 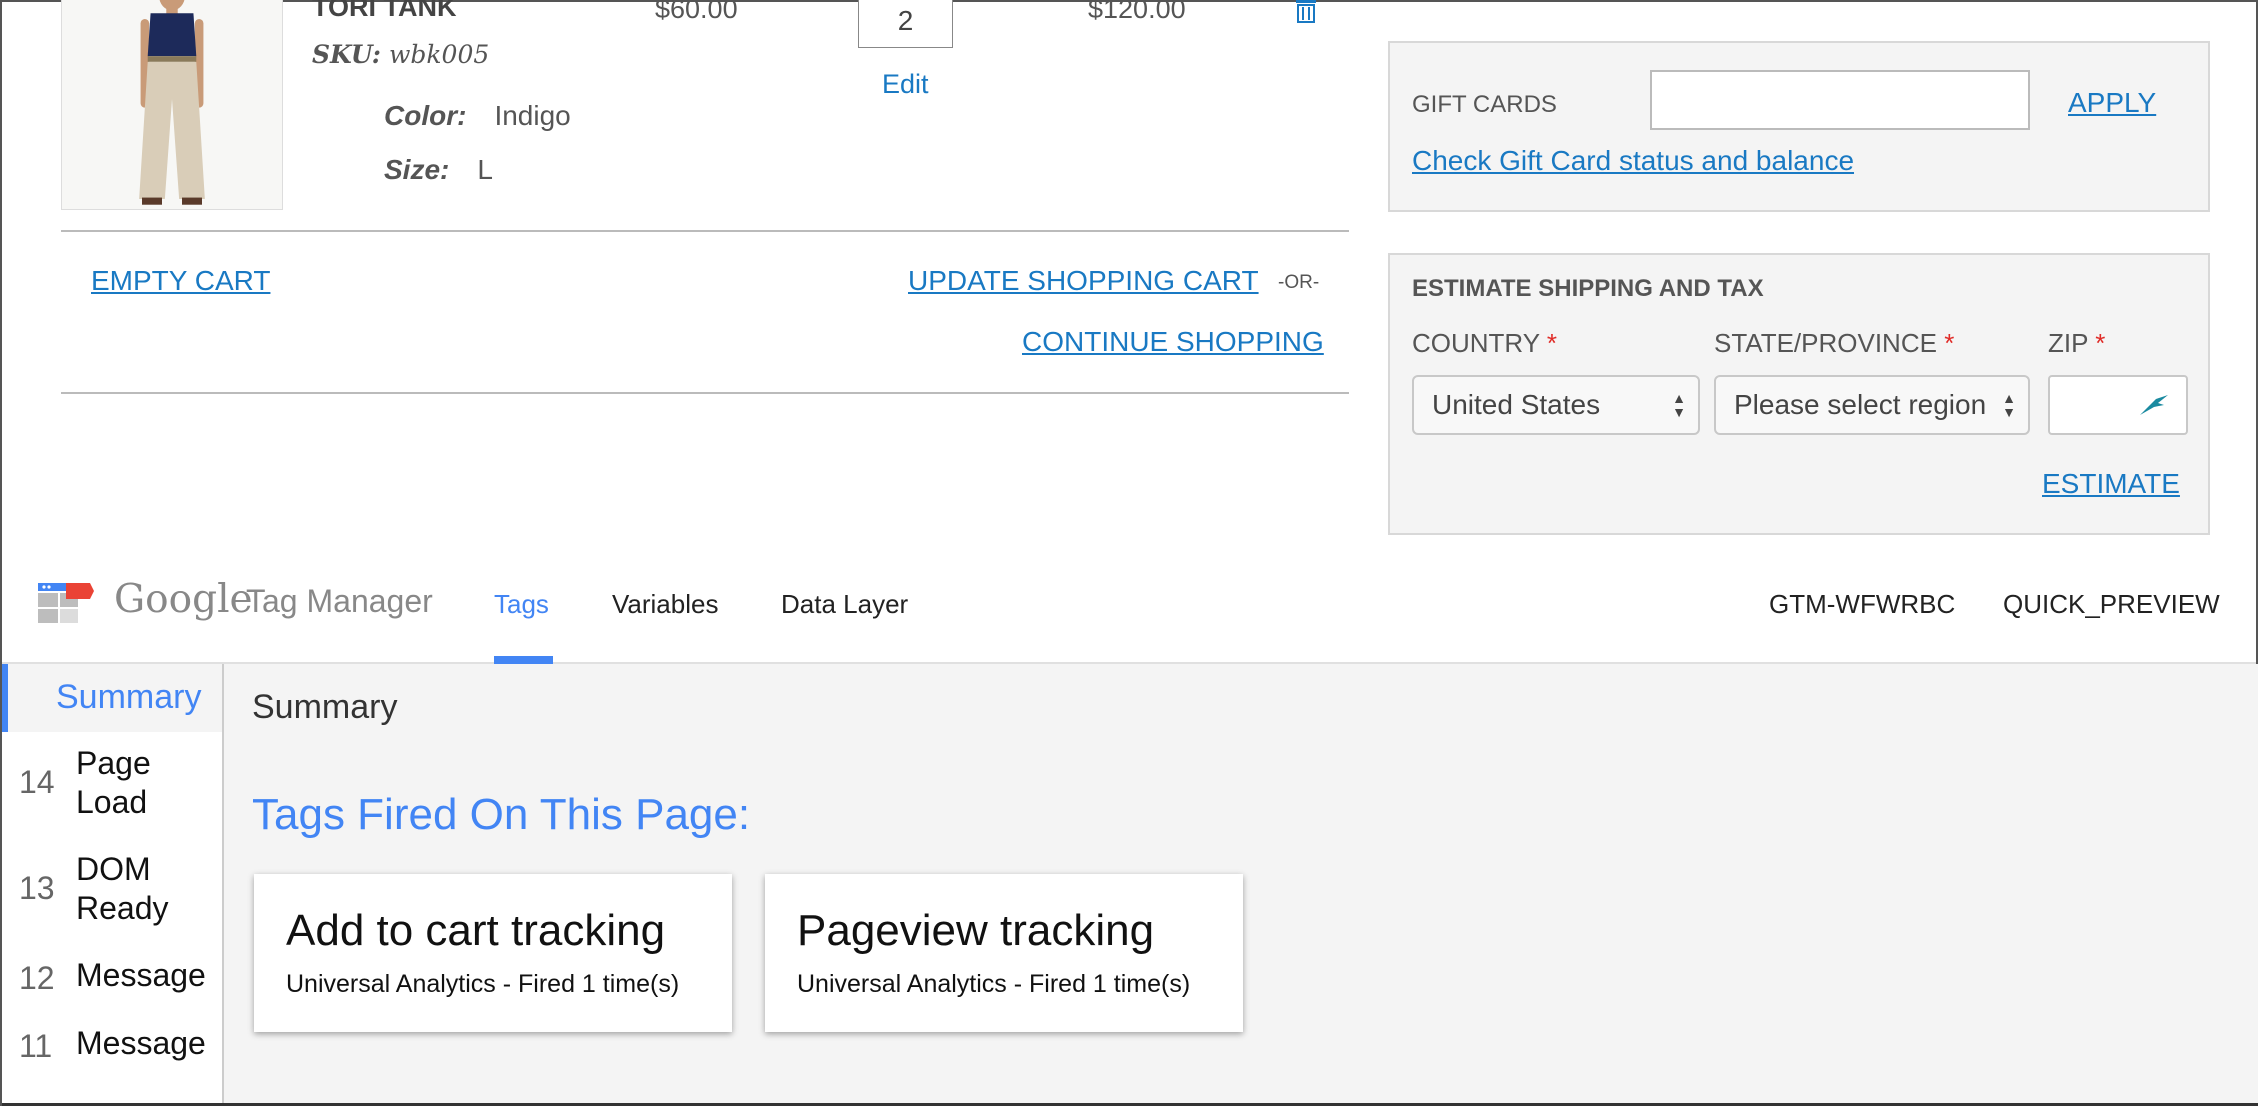 I want to click on size-value: L, so click(x=485, y=169).